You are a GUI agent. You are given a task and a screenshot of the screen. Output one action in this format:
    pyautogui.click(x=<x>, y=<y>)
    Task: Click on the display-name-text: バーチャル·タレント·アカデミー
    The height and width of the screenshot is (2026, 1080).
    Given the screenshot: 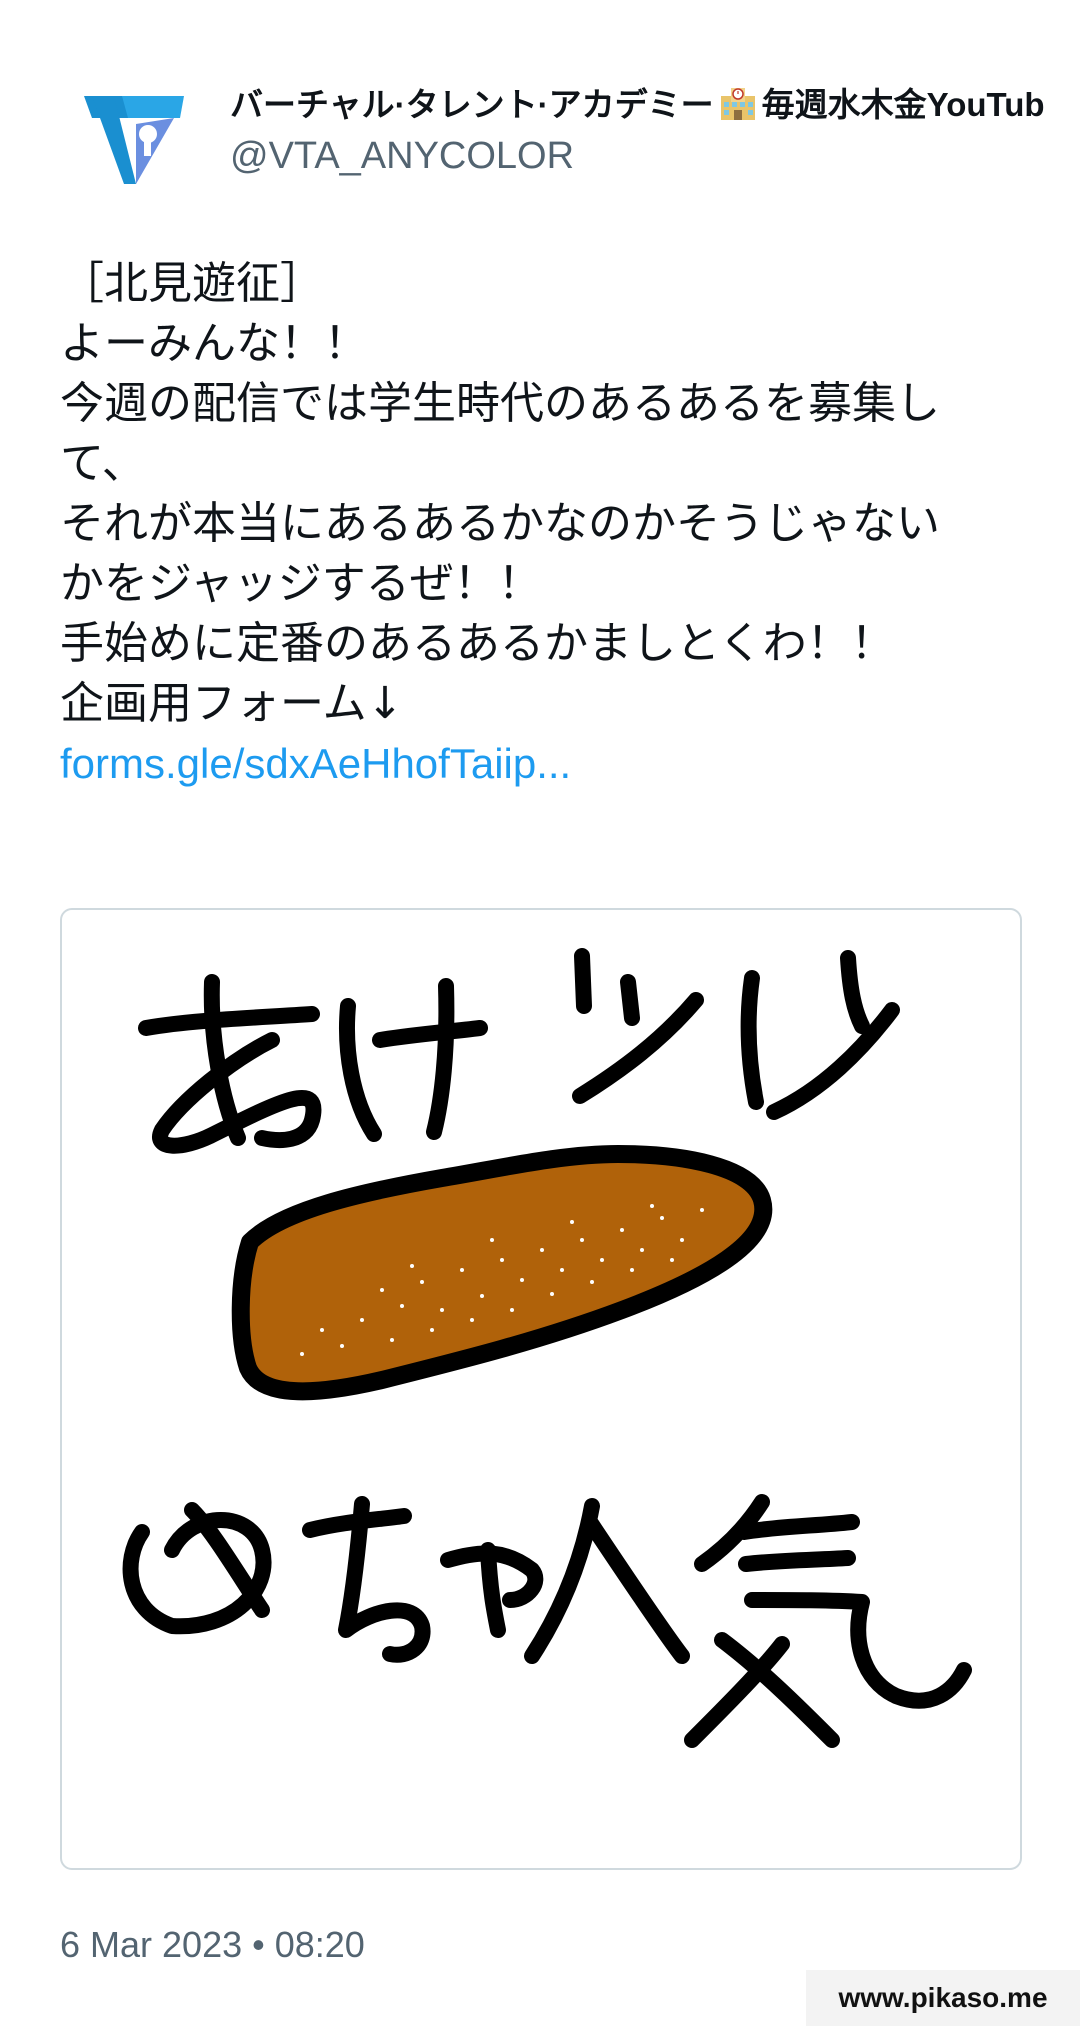 What is the action you would take?
    pyautogui.click(x=472, y=104)
    